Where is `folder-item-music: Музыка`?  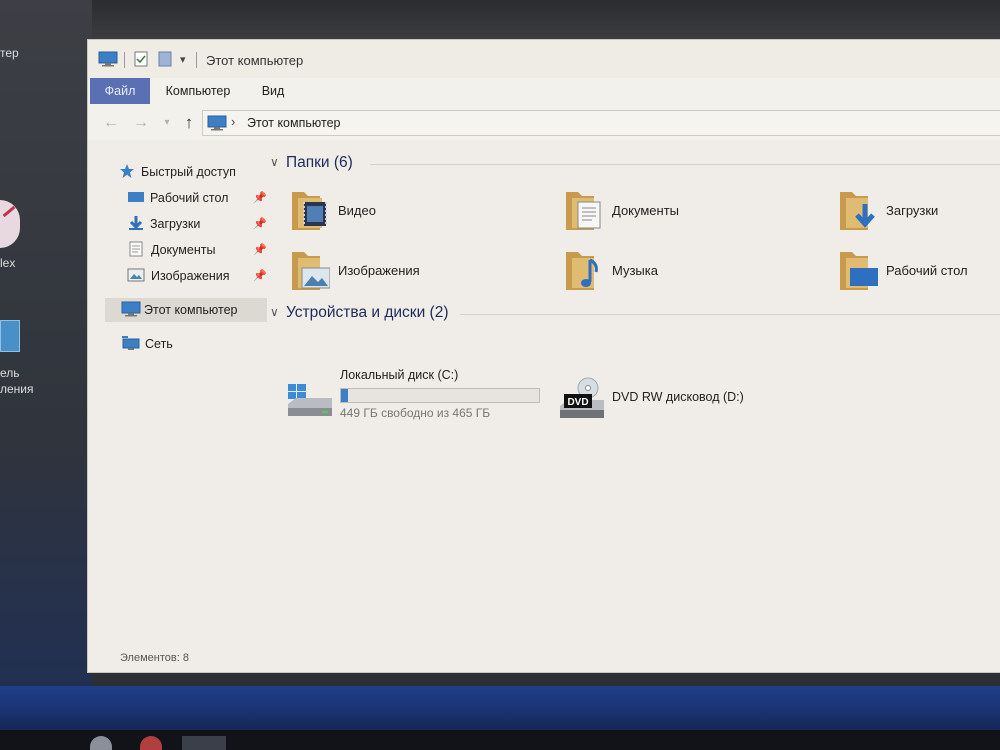 folder-item-music: Музыка is located at coordinates (694, 272).